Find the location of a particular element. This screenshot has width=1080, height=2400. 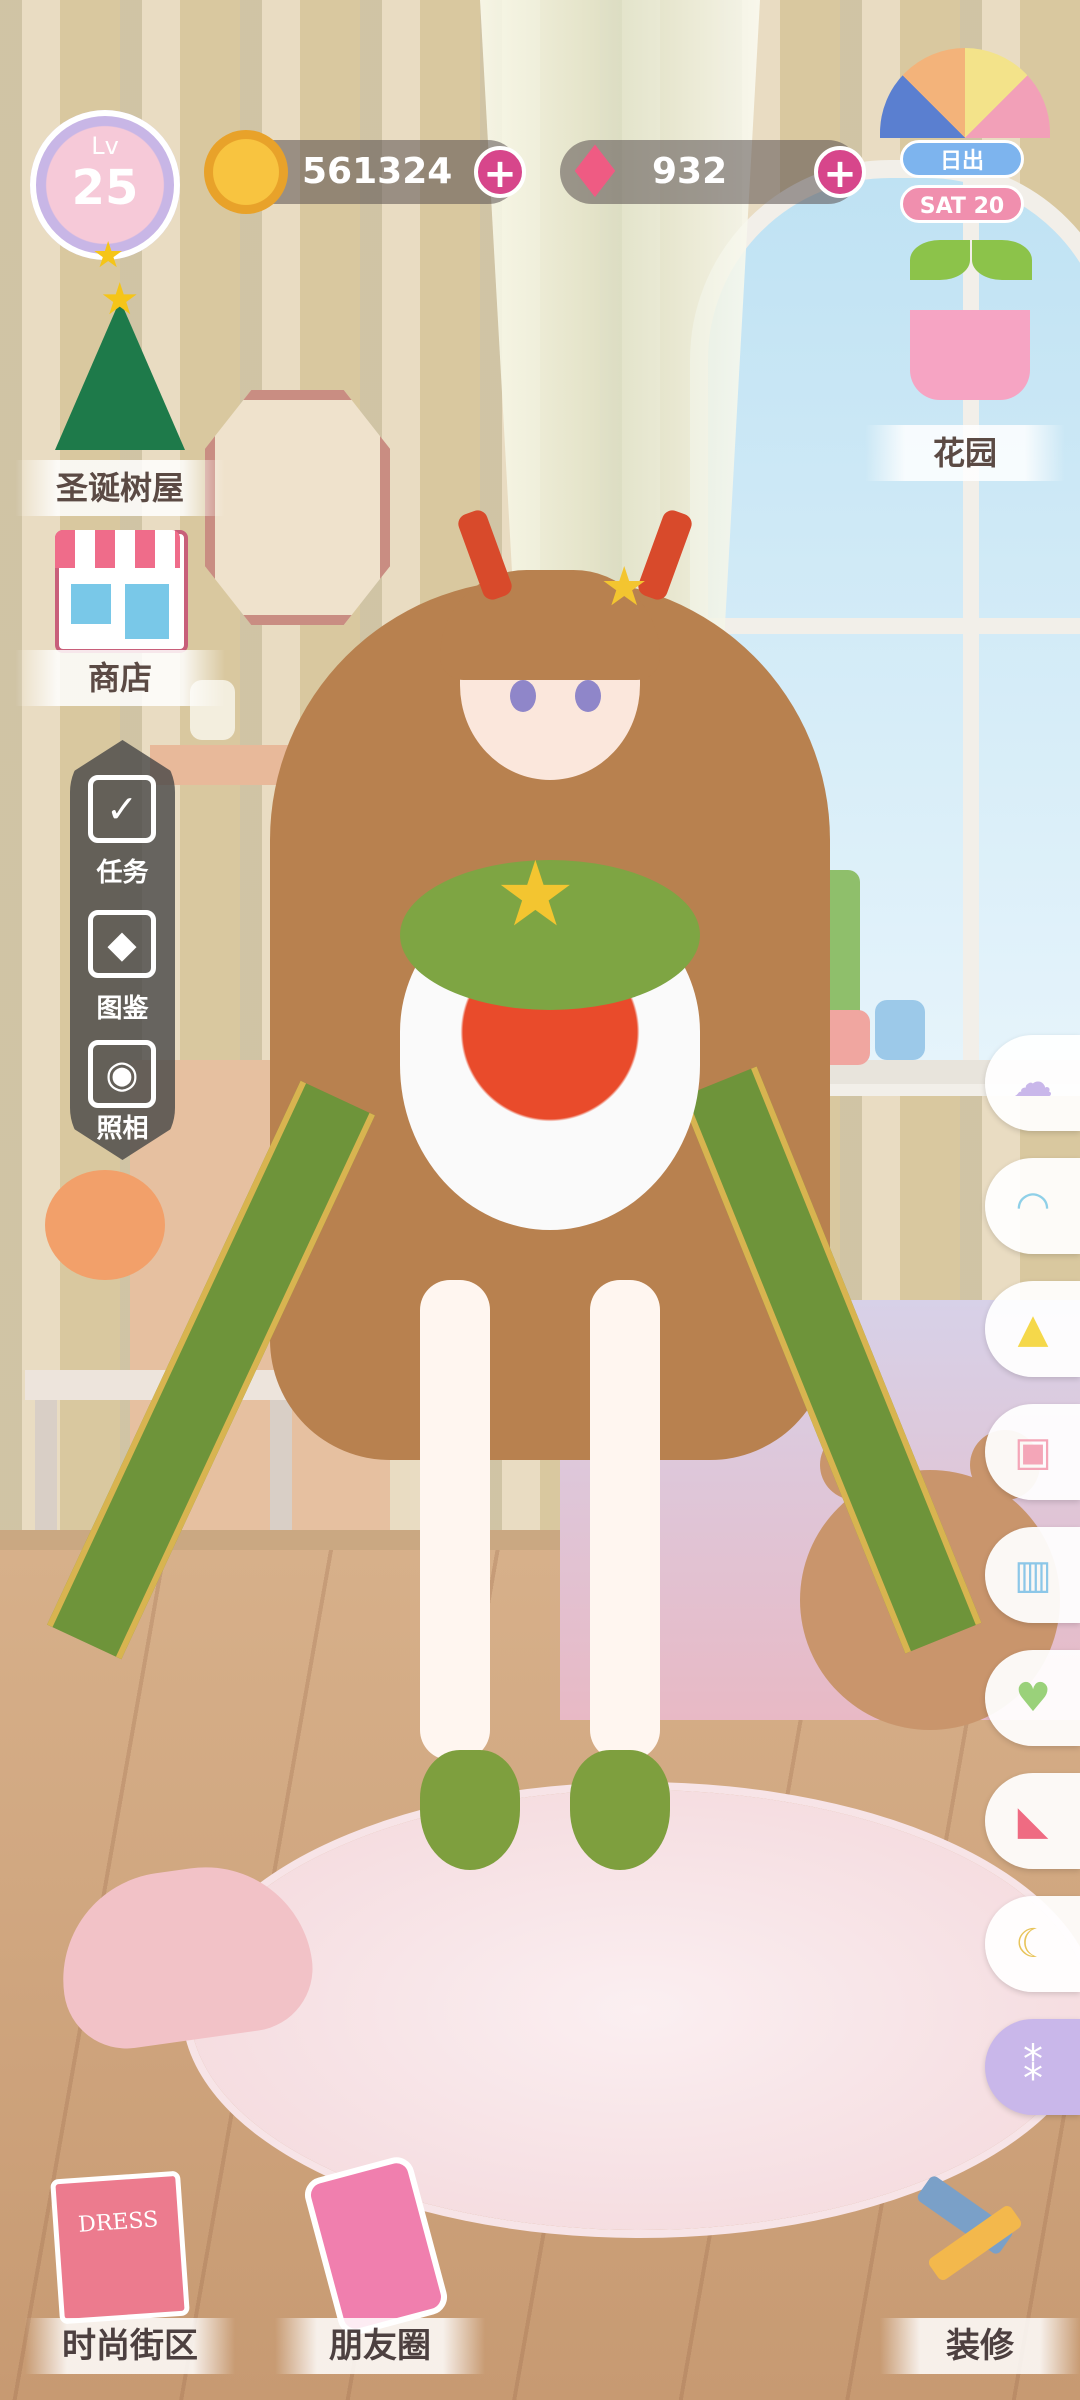

category-top: ▣ is located at coordinates (1032, 1452).